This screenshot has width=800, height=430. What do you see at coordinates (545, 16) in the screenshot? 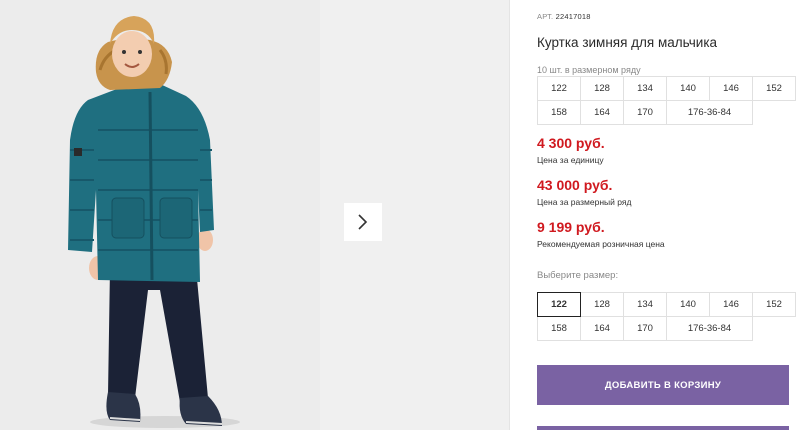
I see `article-prefix: АРТ.` at bounding box center [545, 16].